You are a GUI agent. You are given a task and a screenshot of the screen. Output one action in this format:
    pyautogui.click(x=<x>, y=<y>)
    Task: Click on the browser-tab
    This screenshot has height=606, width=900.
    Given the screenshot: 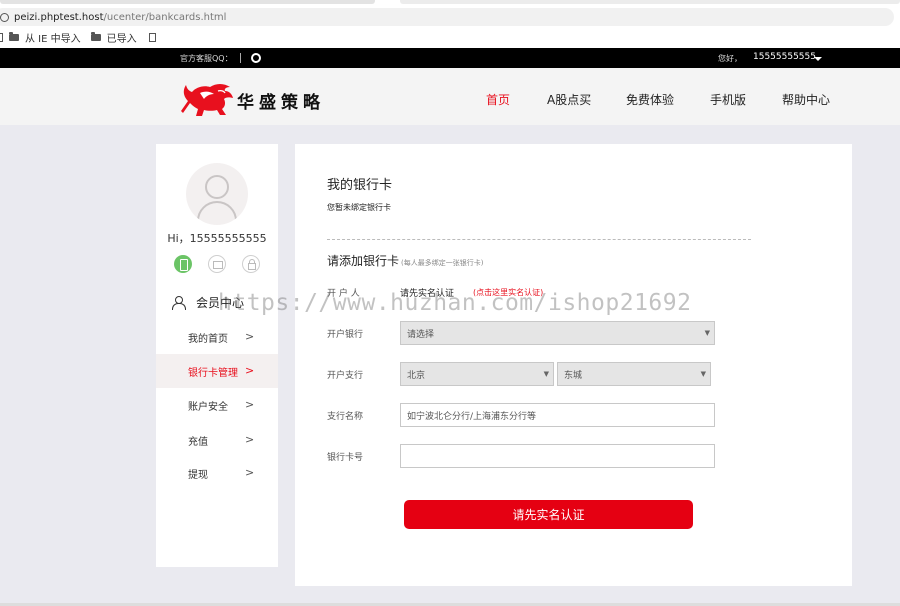 What is the action you would take?
    pyautogui.click(x=650, y=2)
    